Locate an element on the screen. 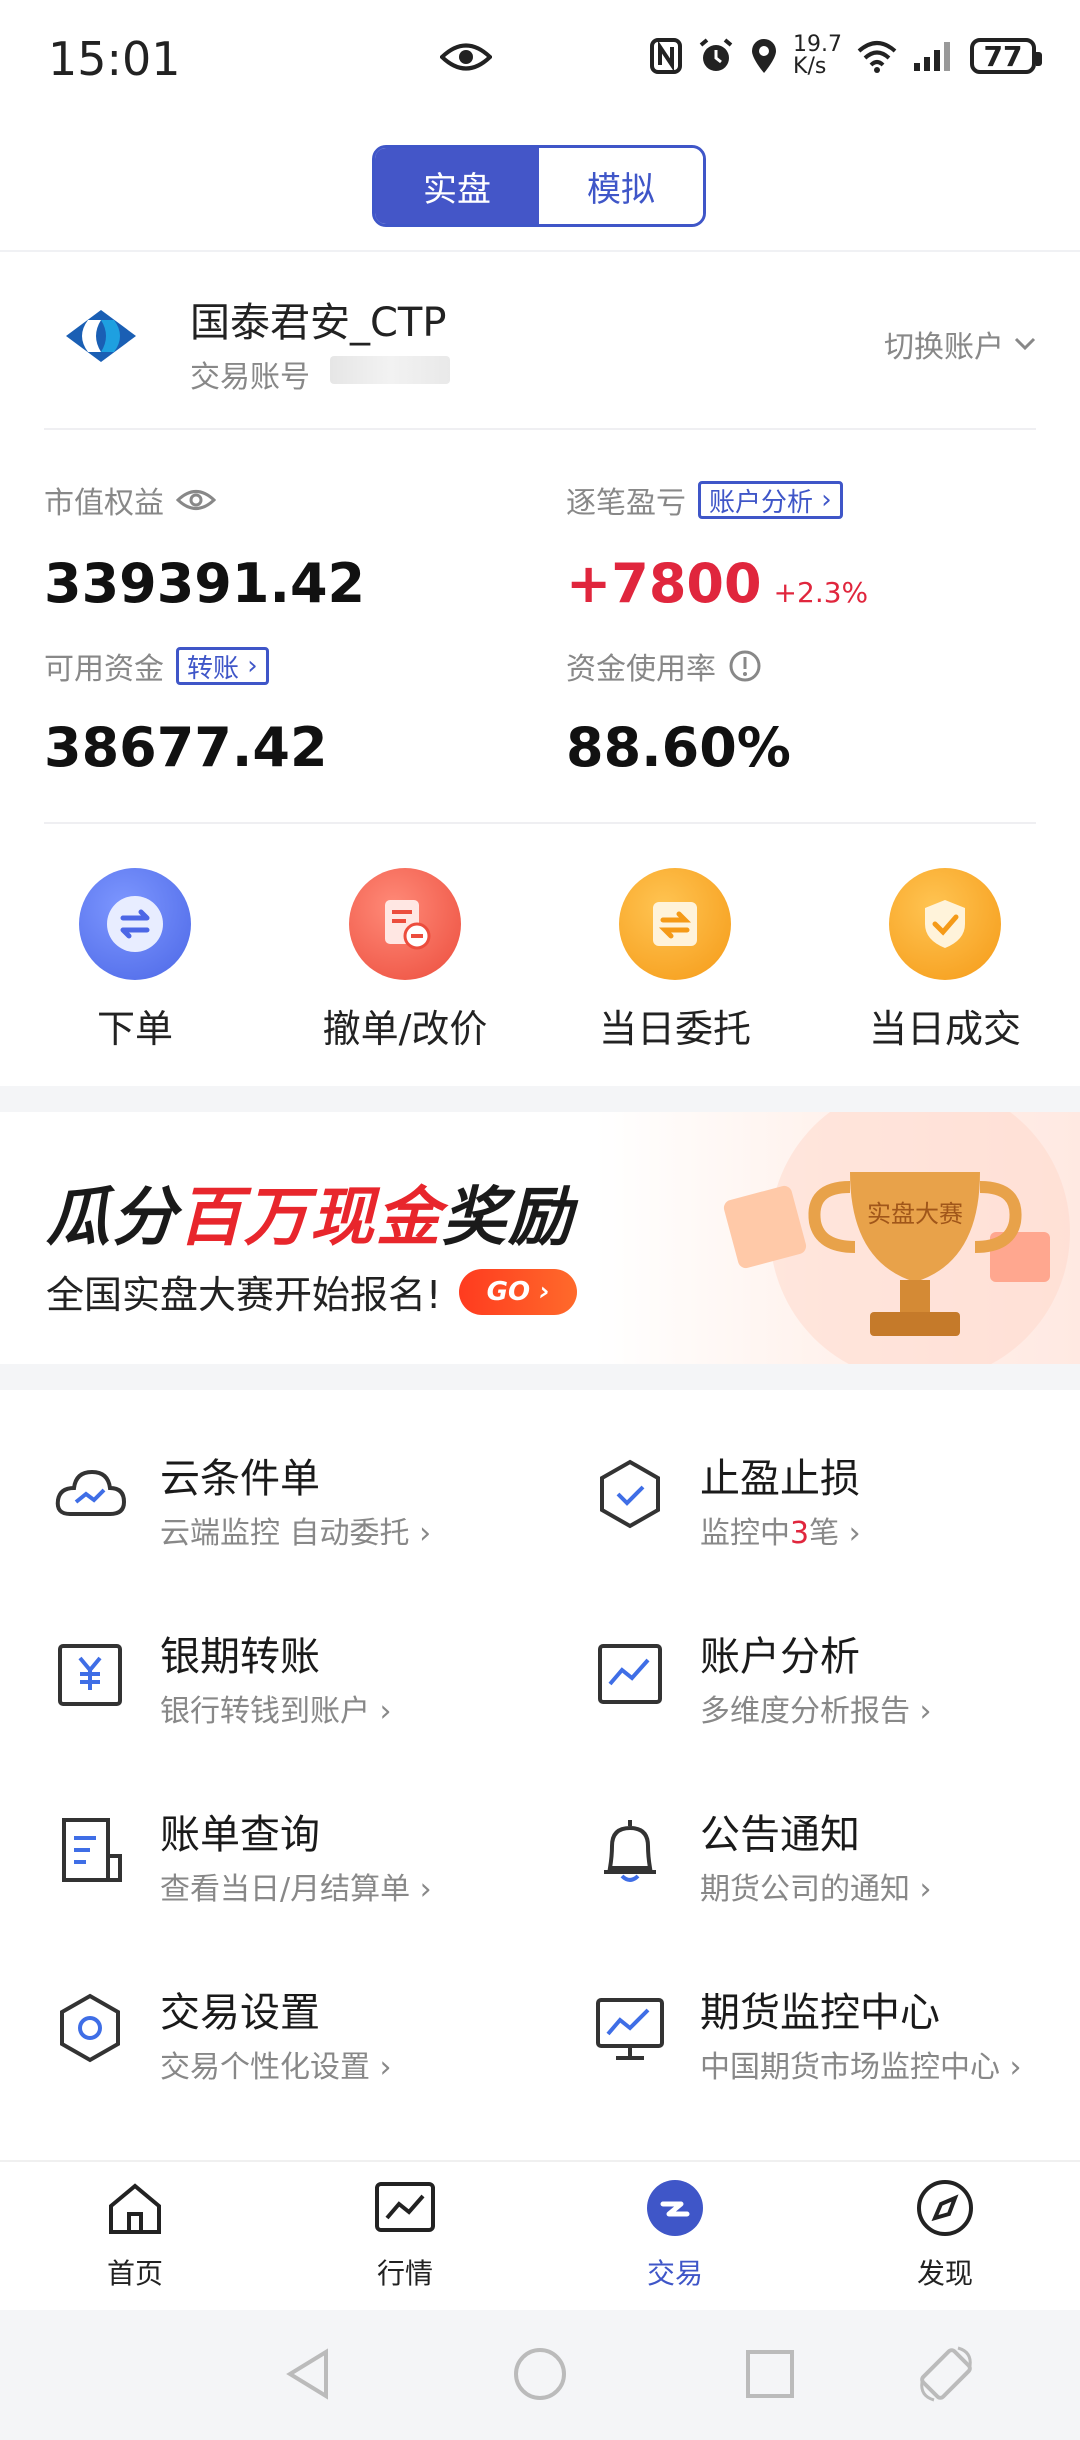 Image resolution: width=1080 pixels, height=2440 pixels. compass-icon is located at coordinates (945, 2208).